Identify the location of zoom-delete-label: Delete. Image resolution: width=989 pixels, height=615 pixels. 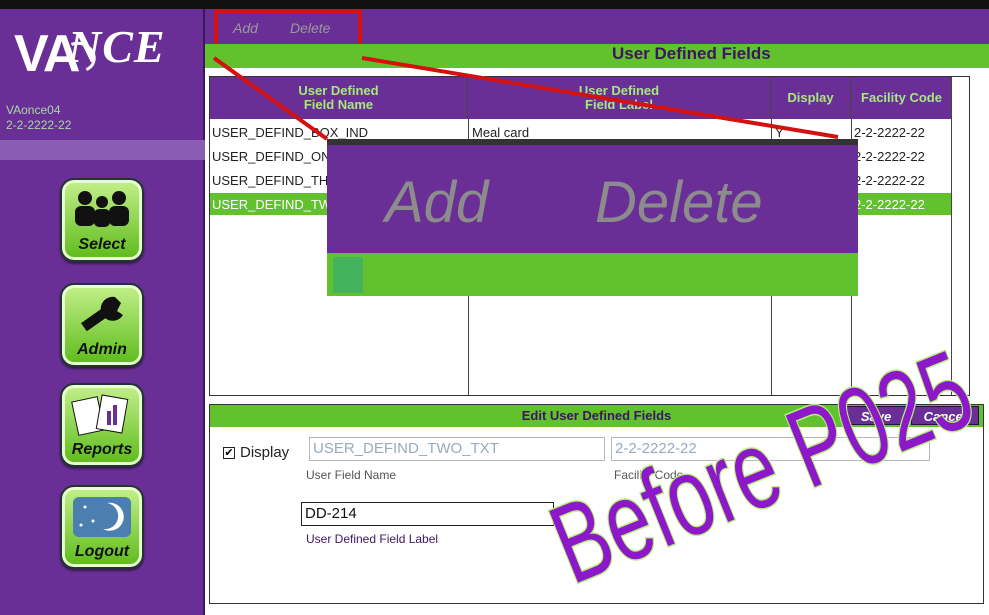
(679, 202).